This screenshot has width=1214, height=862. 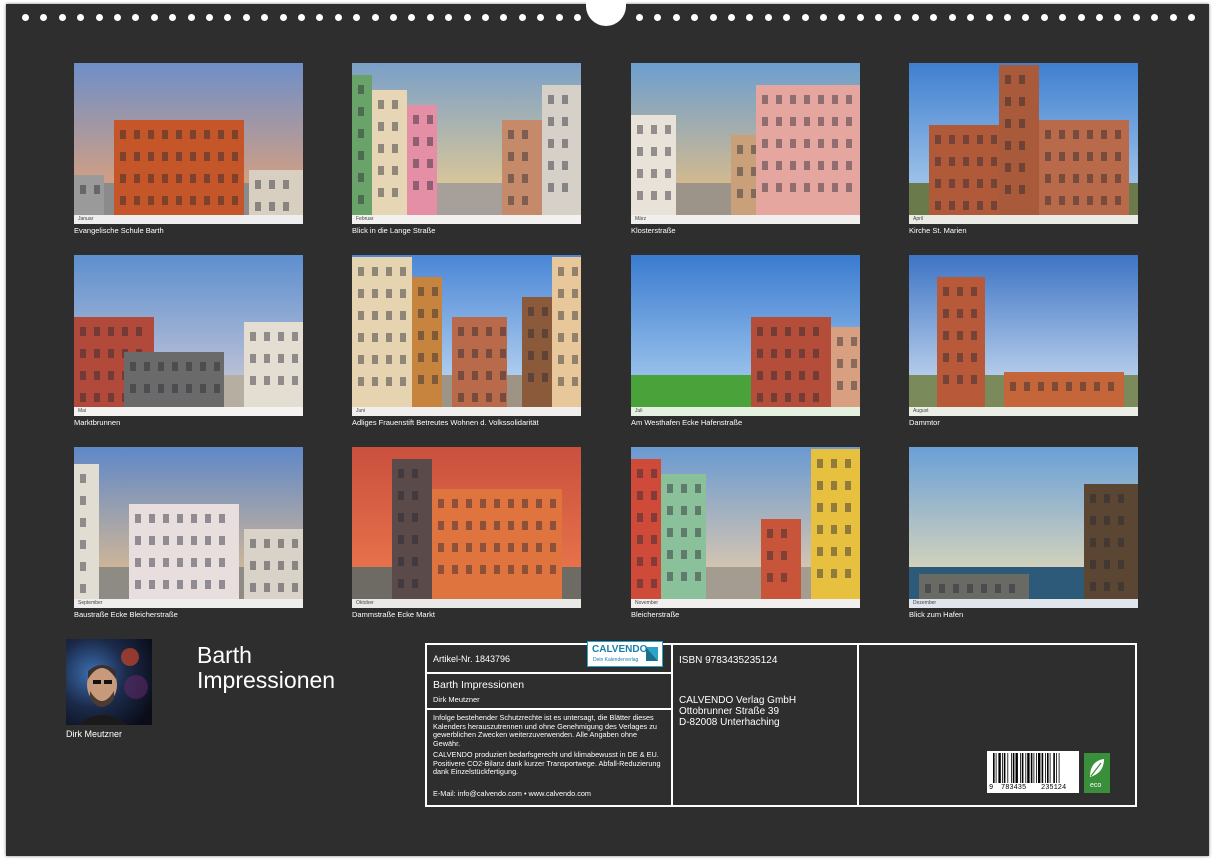 What do you see at coordinates (738, 700) in the screenshot?
I see `publisher-name: CALVENDO Verlag GmbH` at bounding box center [738, 700].